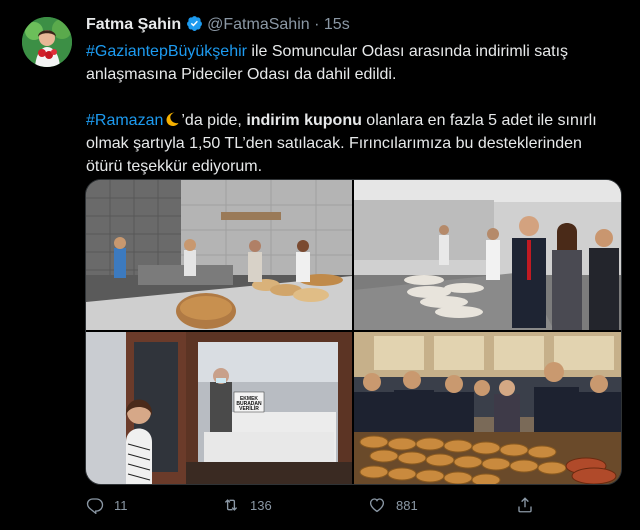  I want to click on photo-officials-oven, so click(487, 255).